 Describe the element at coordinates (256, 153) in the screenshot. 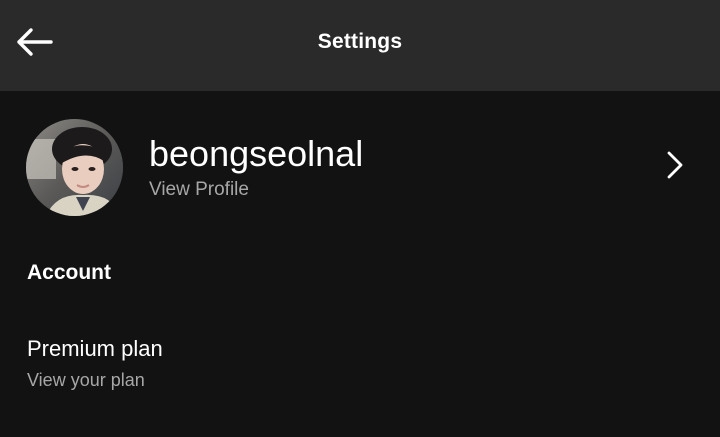

I see `profile-name: beongseolnal` at that location.